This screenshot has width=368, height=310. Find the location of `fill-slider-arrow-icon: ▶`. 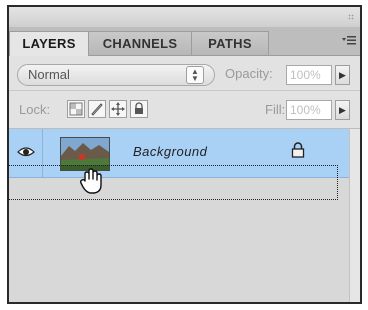

fill-slider-arrow-icon: ▶ is located at coordinates (342, 110).